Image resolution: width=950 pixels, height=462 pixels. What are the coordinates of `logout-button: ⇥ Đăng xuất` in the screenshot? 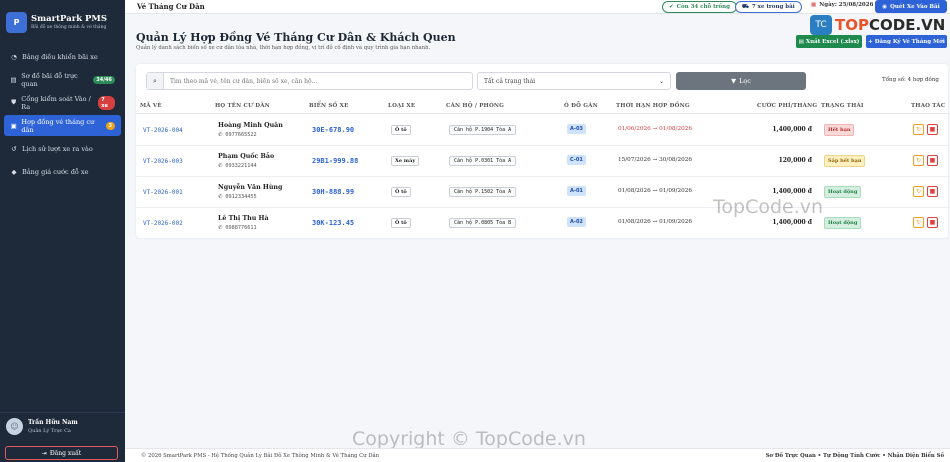 It's located at (61, 453).